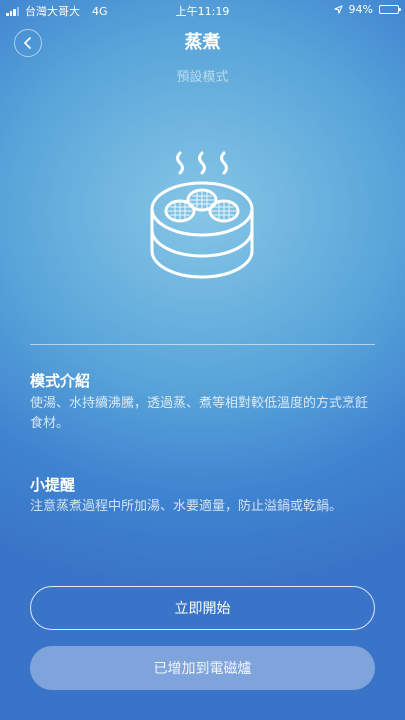 The width and height of the screenshot is (405, 720). I want to click on divider, so click(202, 344).